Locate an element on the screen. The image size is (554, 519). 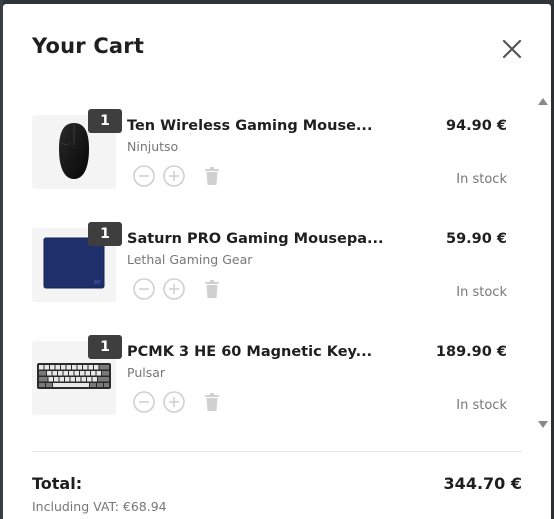
cart-title: Your Cart is located at coordinates (88, 46).